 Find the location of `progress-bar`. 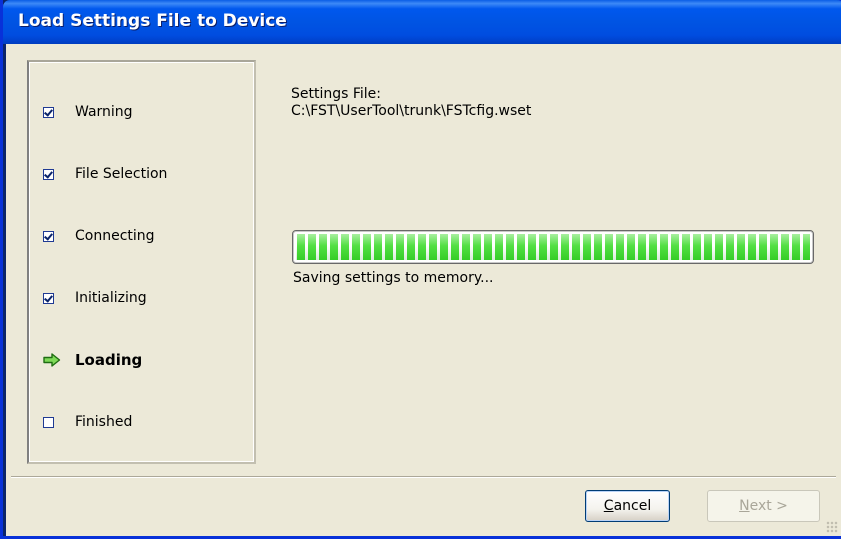

progress-bar is located at coordinates (553, 247).